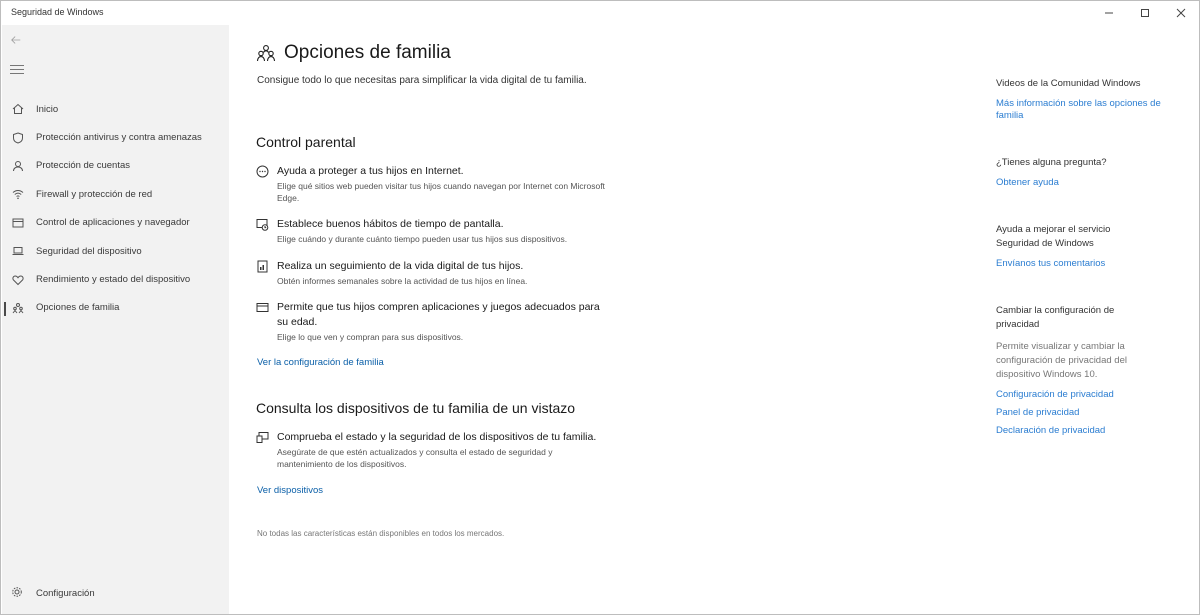 Image resolution: width=1200 pixels, height=615 pixels. What do you see at coordinates (263, 267) in the screenshot?
I see `report-icon` at bounding box center [263, 267].